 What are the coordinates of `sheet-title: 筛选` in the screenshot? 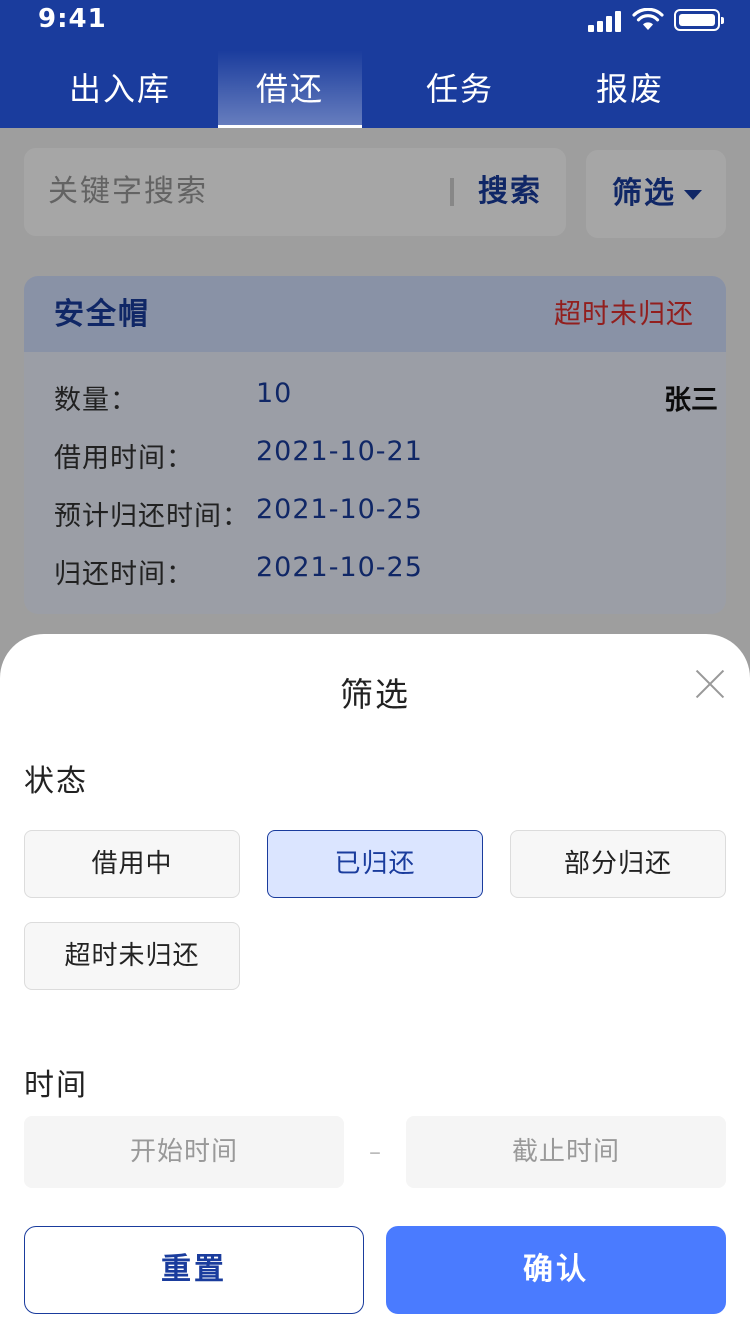 It's located at (375, 694).